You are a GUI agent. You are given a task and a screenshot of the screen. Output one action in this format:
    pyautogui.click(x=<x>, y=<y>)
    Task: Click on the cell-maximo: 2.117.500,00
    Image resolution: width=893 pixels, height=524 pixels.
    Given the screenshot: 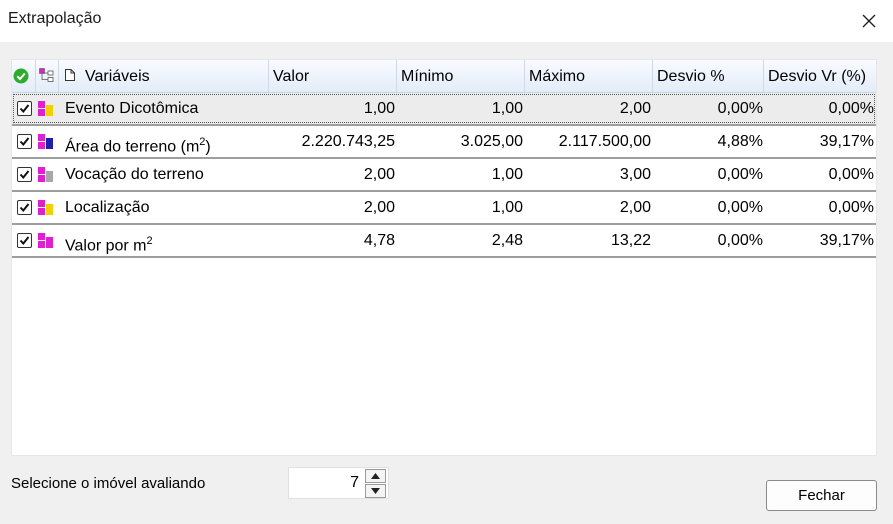 What is the action you would take?
    pyautogui.click(x=604, y=141)
    